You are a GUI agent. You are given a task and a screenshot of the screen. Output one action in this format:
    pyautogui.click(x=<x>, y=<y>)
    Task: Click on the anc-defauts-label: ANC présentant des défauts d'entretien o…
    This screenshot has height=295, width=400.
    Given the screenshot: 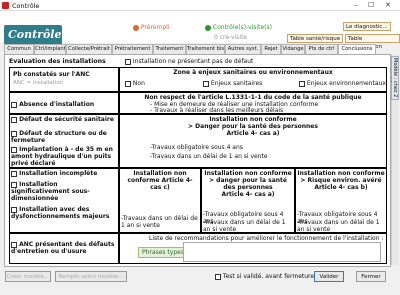 What is the action you would take?
    pyautogui.click(x=63, y=248)
    